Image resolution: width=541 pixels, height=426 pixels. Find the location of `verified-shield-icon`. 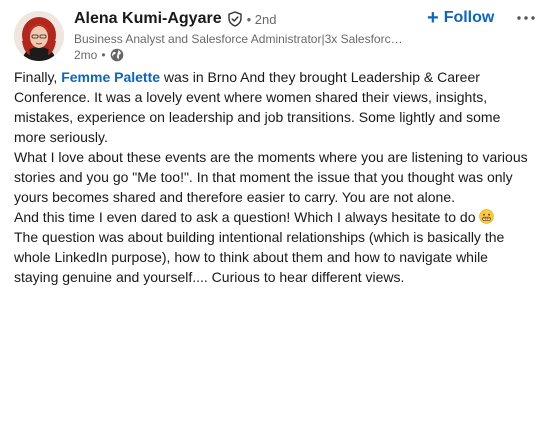

verified-shield-icon is located at coordinates (235, 19).